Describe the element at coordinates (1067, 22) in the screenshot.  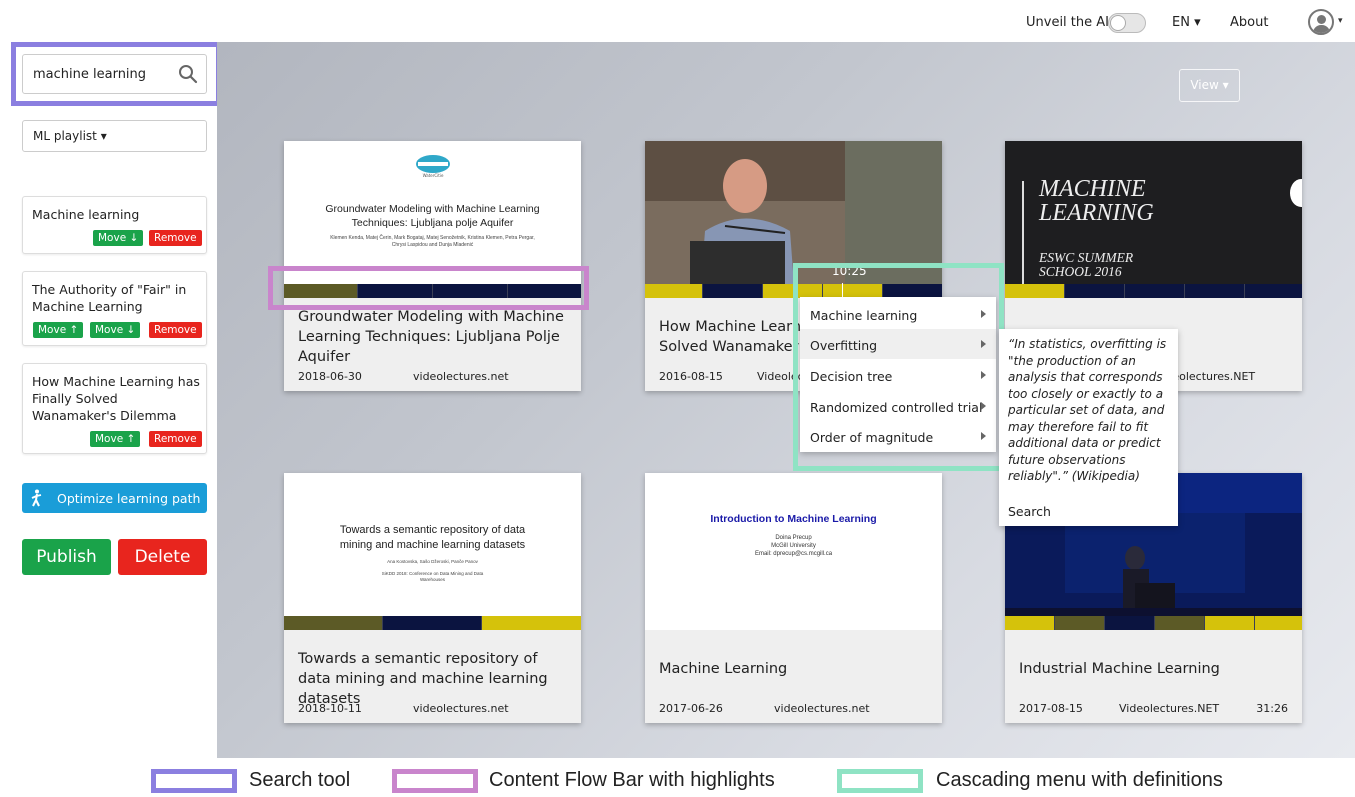
I see `unveil-ai-label: Unveil the AI` at that location.